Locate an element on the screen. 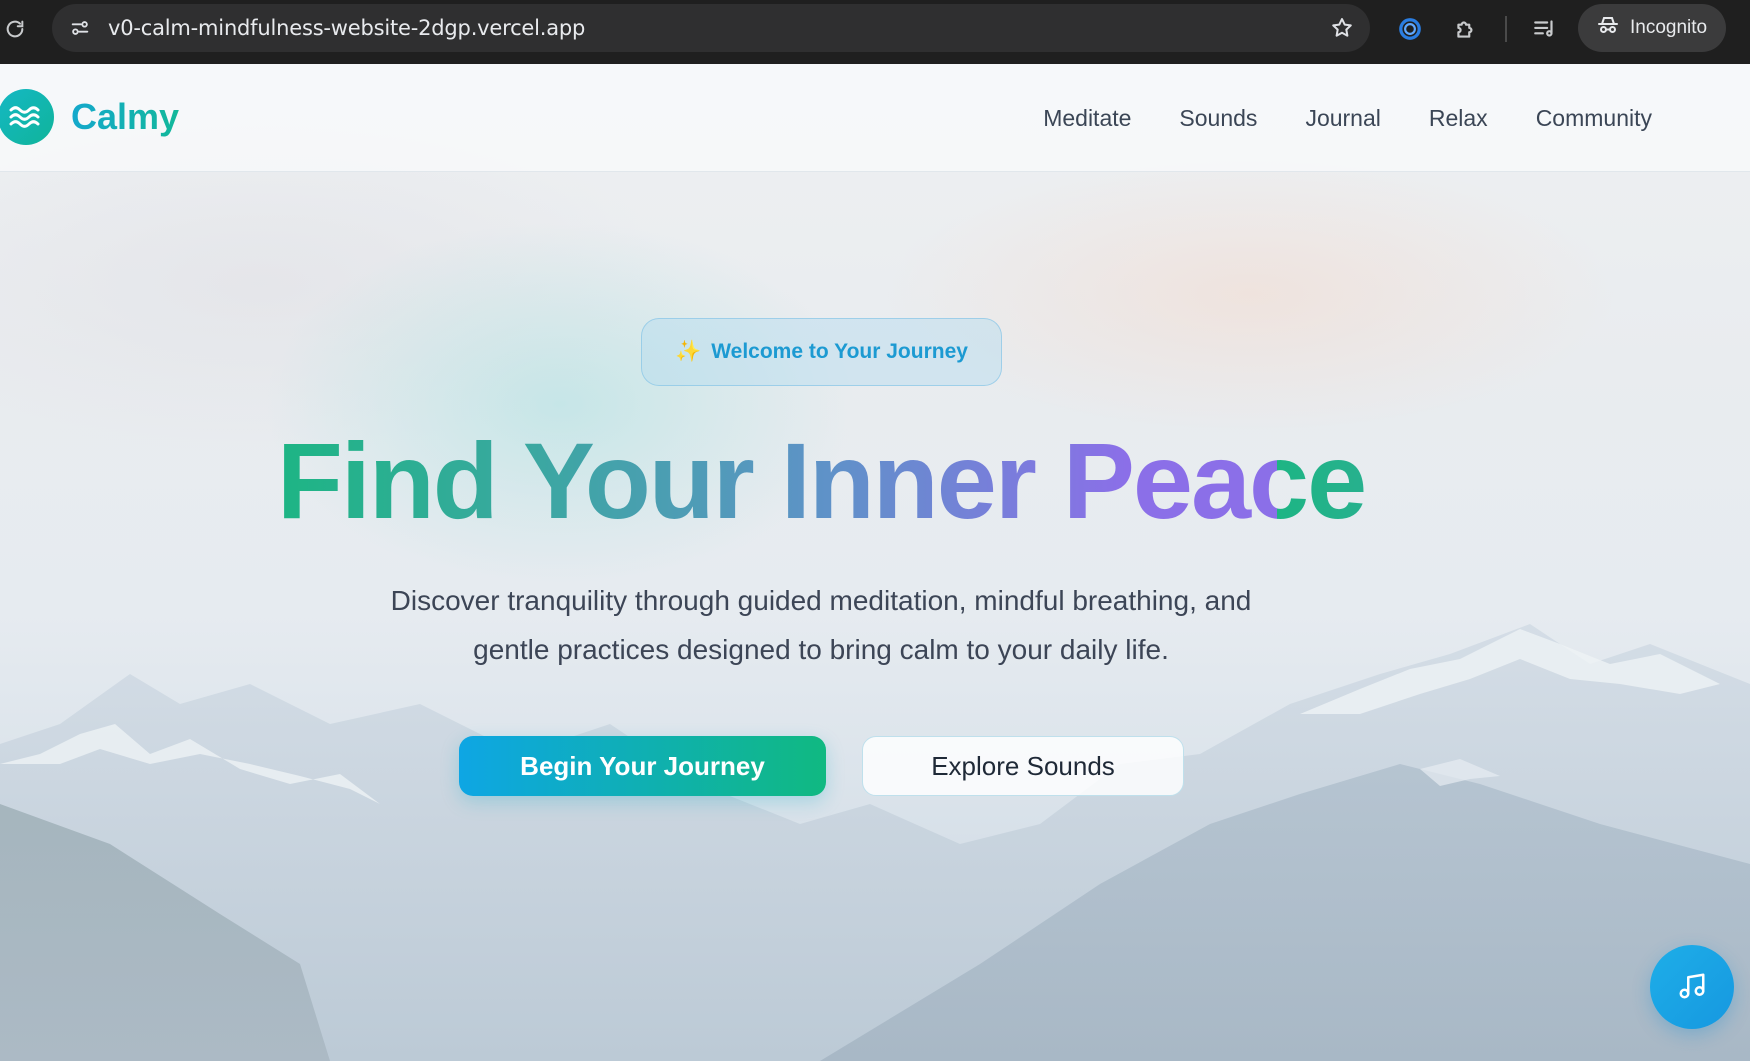 Image resolution: width=1750 pixels, height=1061 pixels. welcome-badge-text: Welcome to Your Journey is located at coordinates (839, 351).